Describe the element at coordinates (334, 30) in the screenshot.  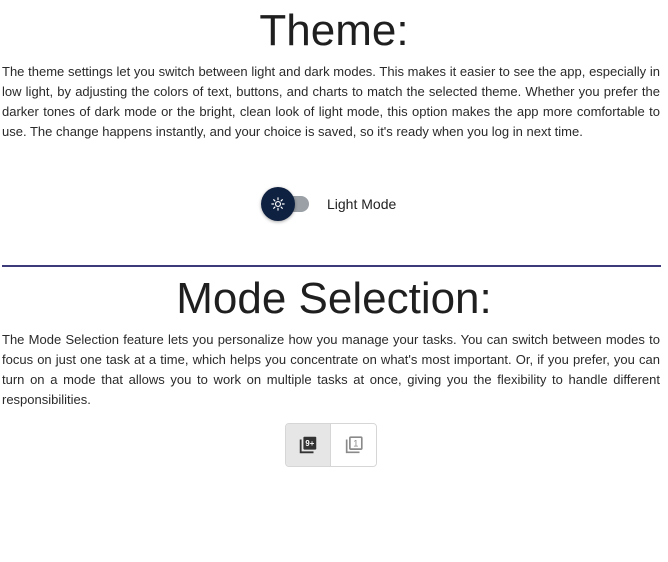
I see `theme-title: Theme:` at that location.